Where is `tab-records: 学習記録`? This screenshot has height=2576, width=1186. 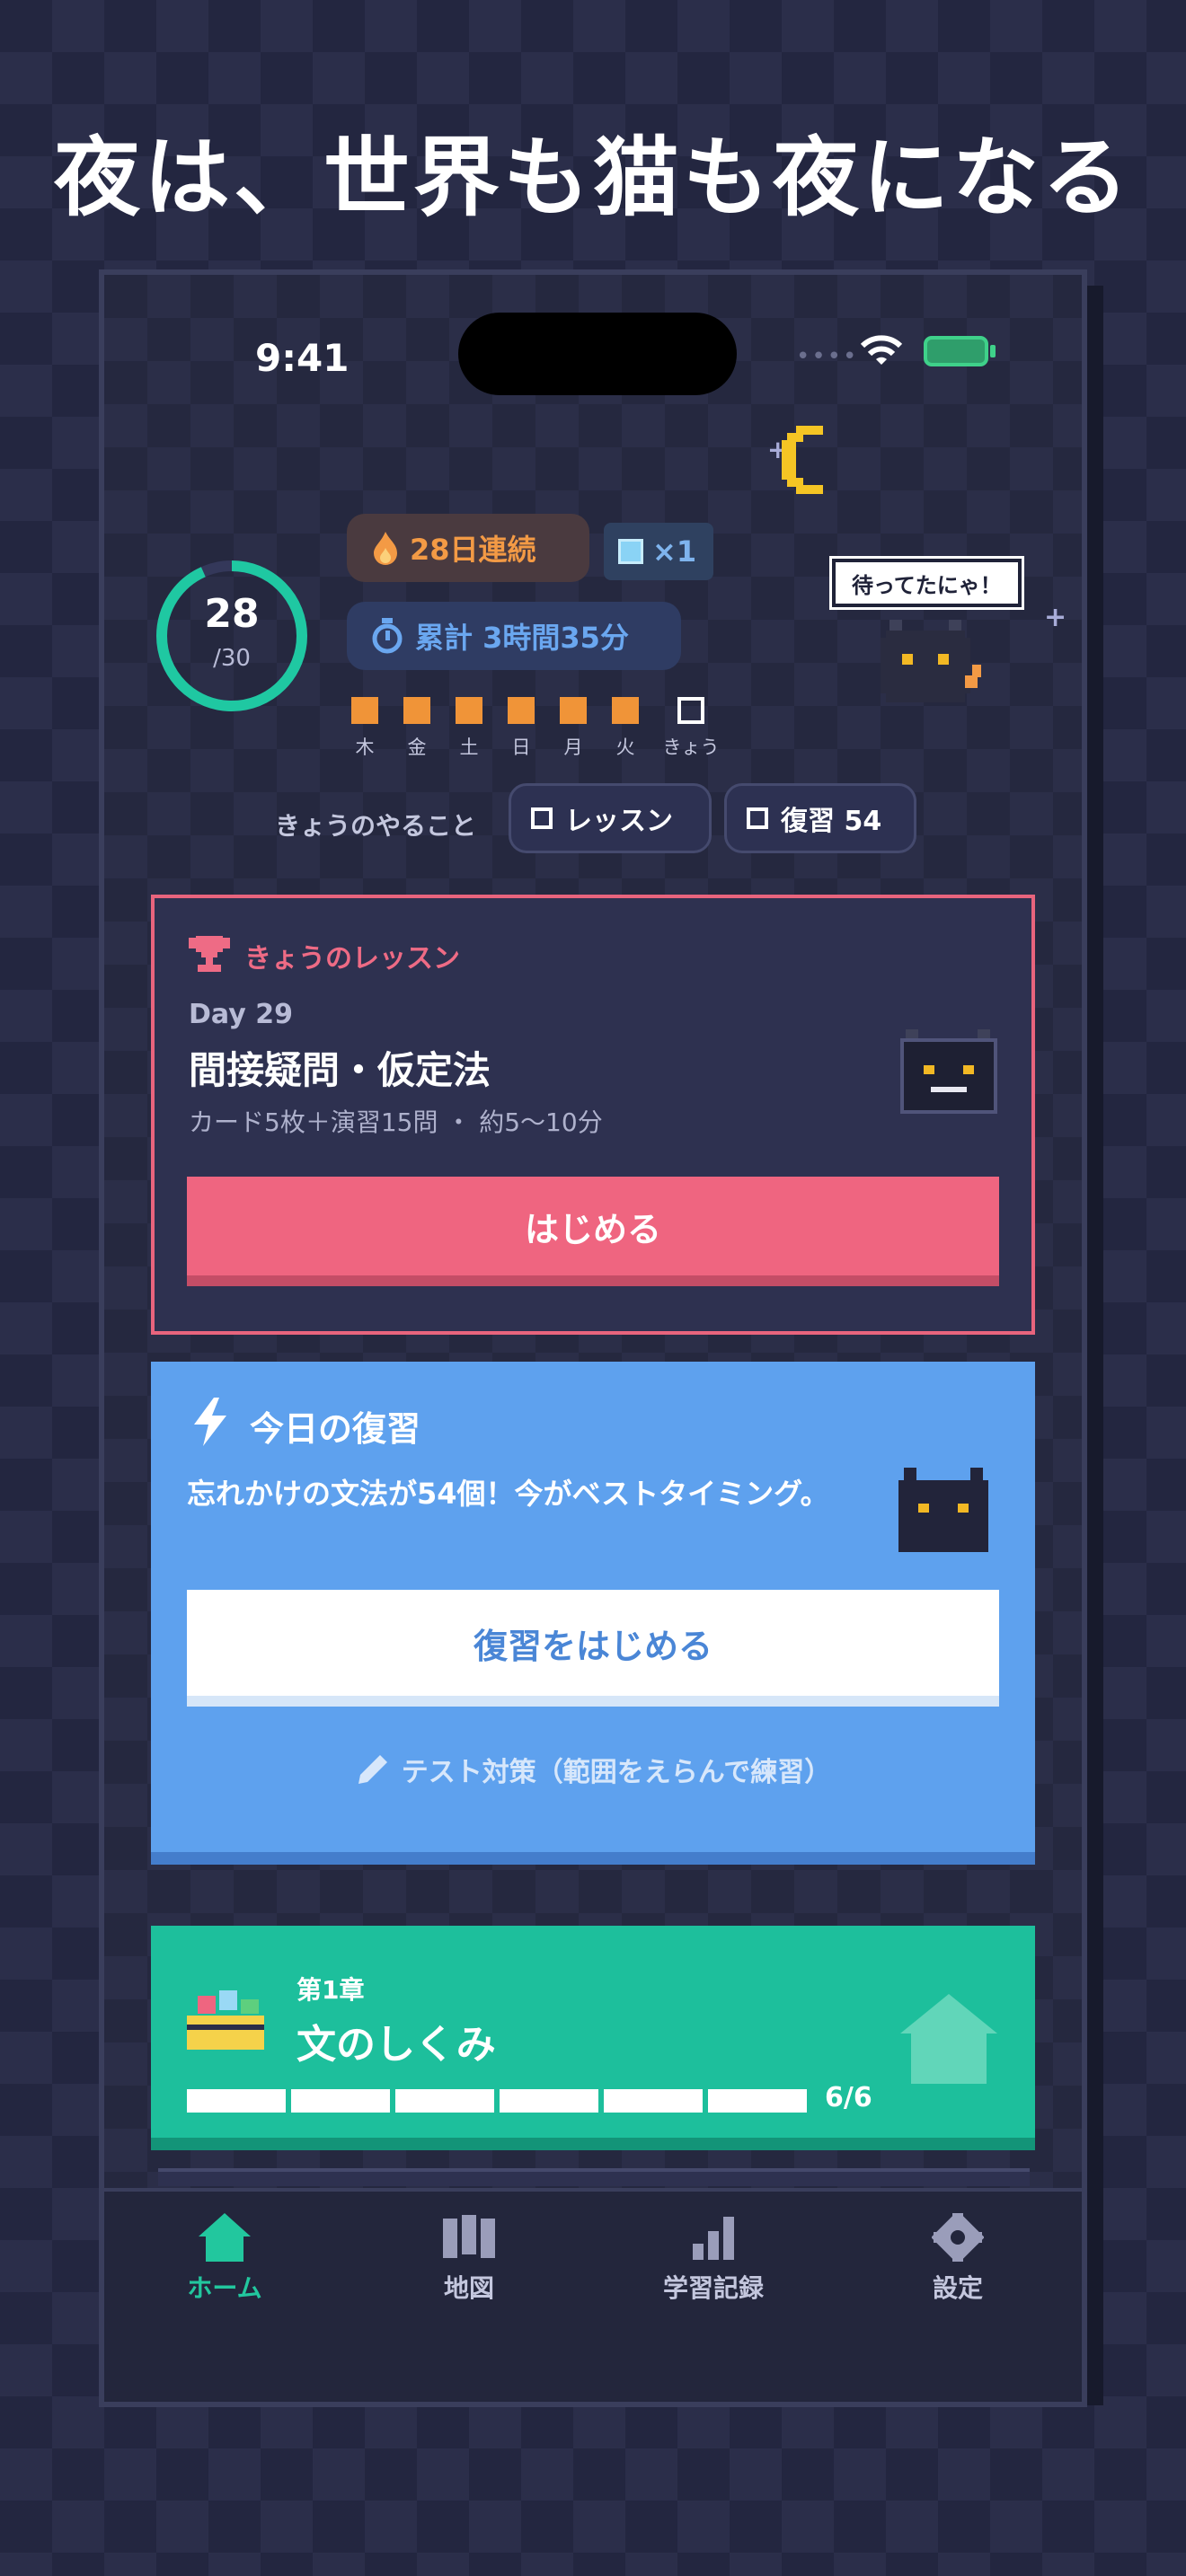 tab-records: 学習記録 is located at coordinates (713, 2259).